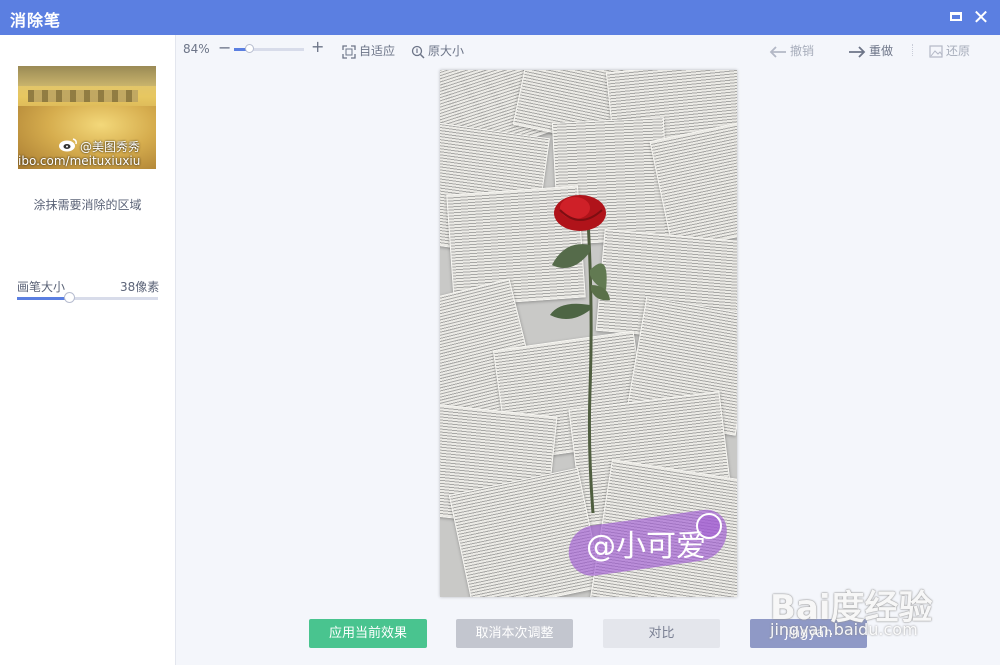 The height and width of the screenshot is (665, 1000). I want to click on restore-button: 还原, so click(949, 50).